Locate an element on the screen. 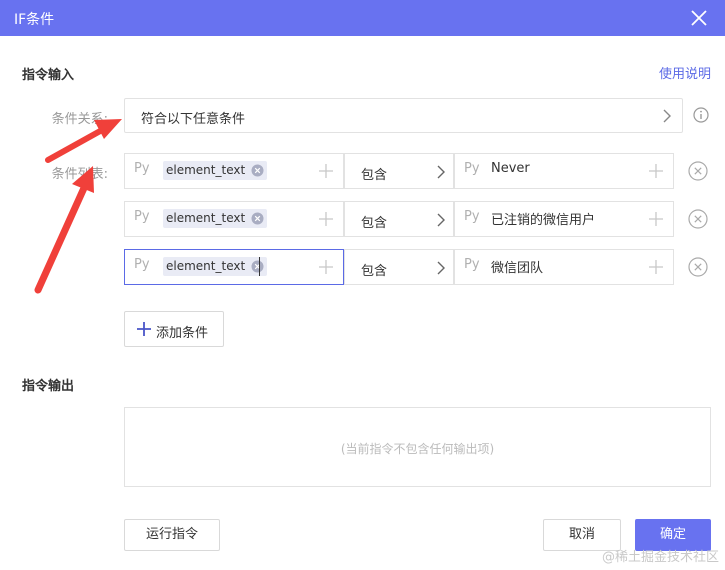 The image size is (725, 570). relation-select: 符合以下任意条件 is located at coordinates (403, 115).